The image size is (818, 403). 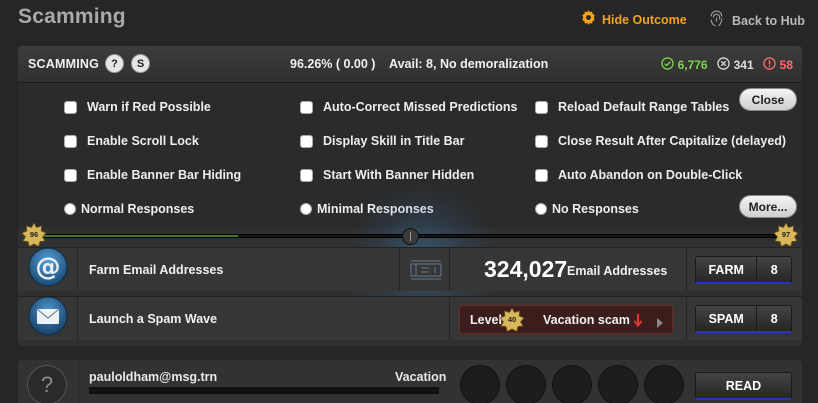 I want to click on scam-type-selector: Level 40 Vacation scam, so click(x=566, y=319).